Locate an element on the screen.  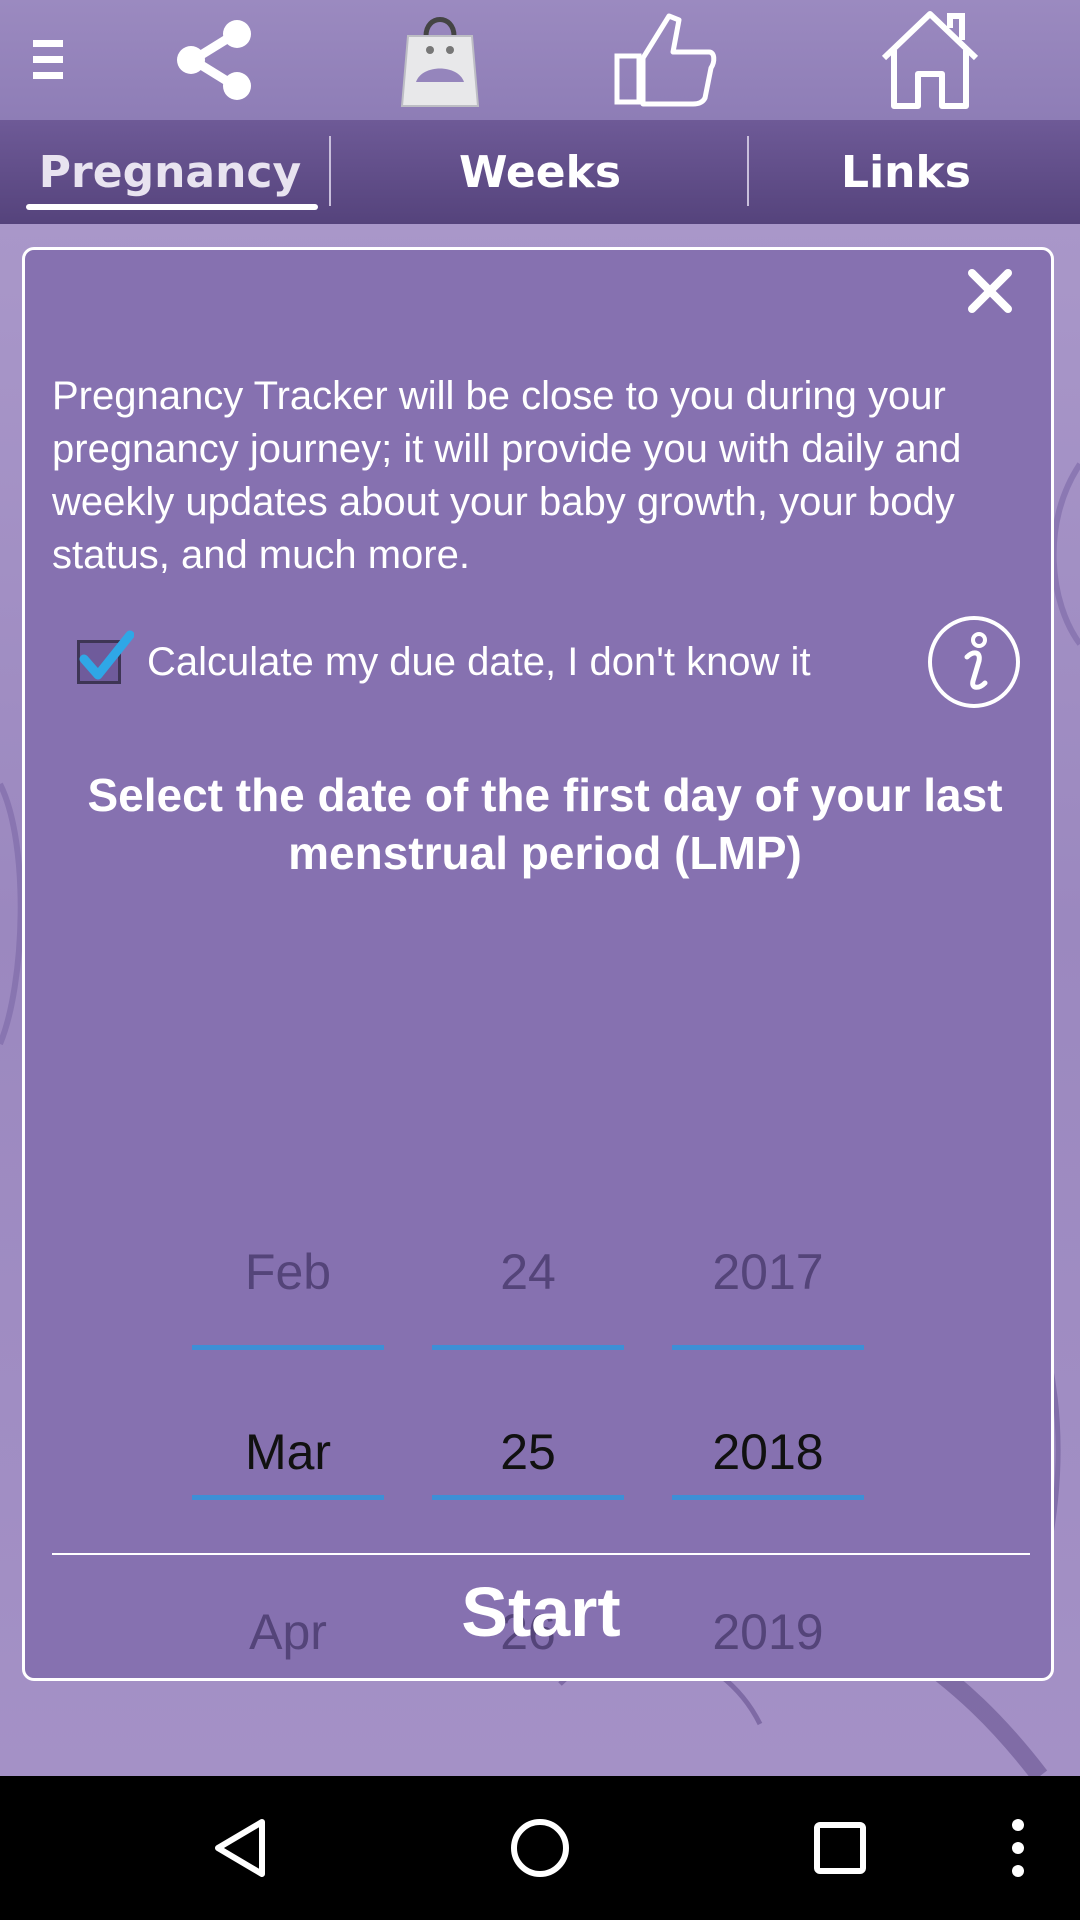
back-button is located at coordinates (240, 1848).